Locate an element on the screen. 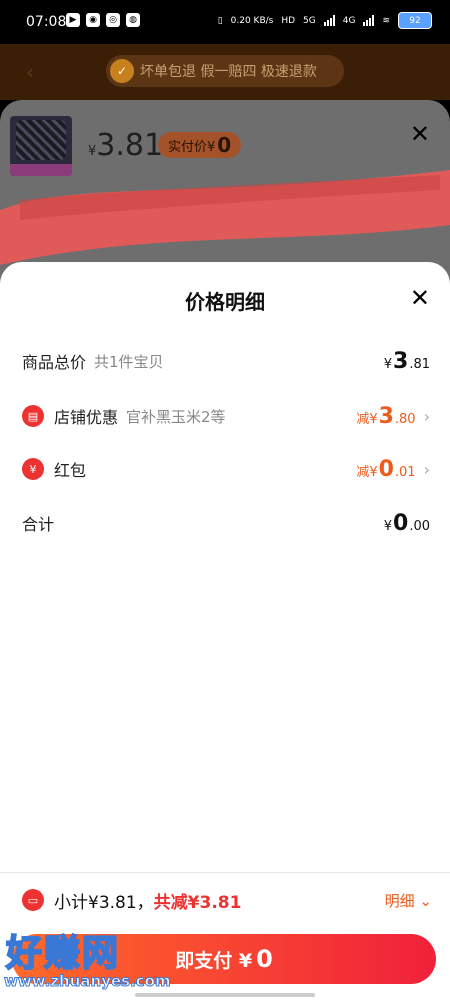 This screenshot has width=450, height=1000. network-4g: 4G is located at coordinates (349, 20).